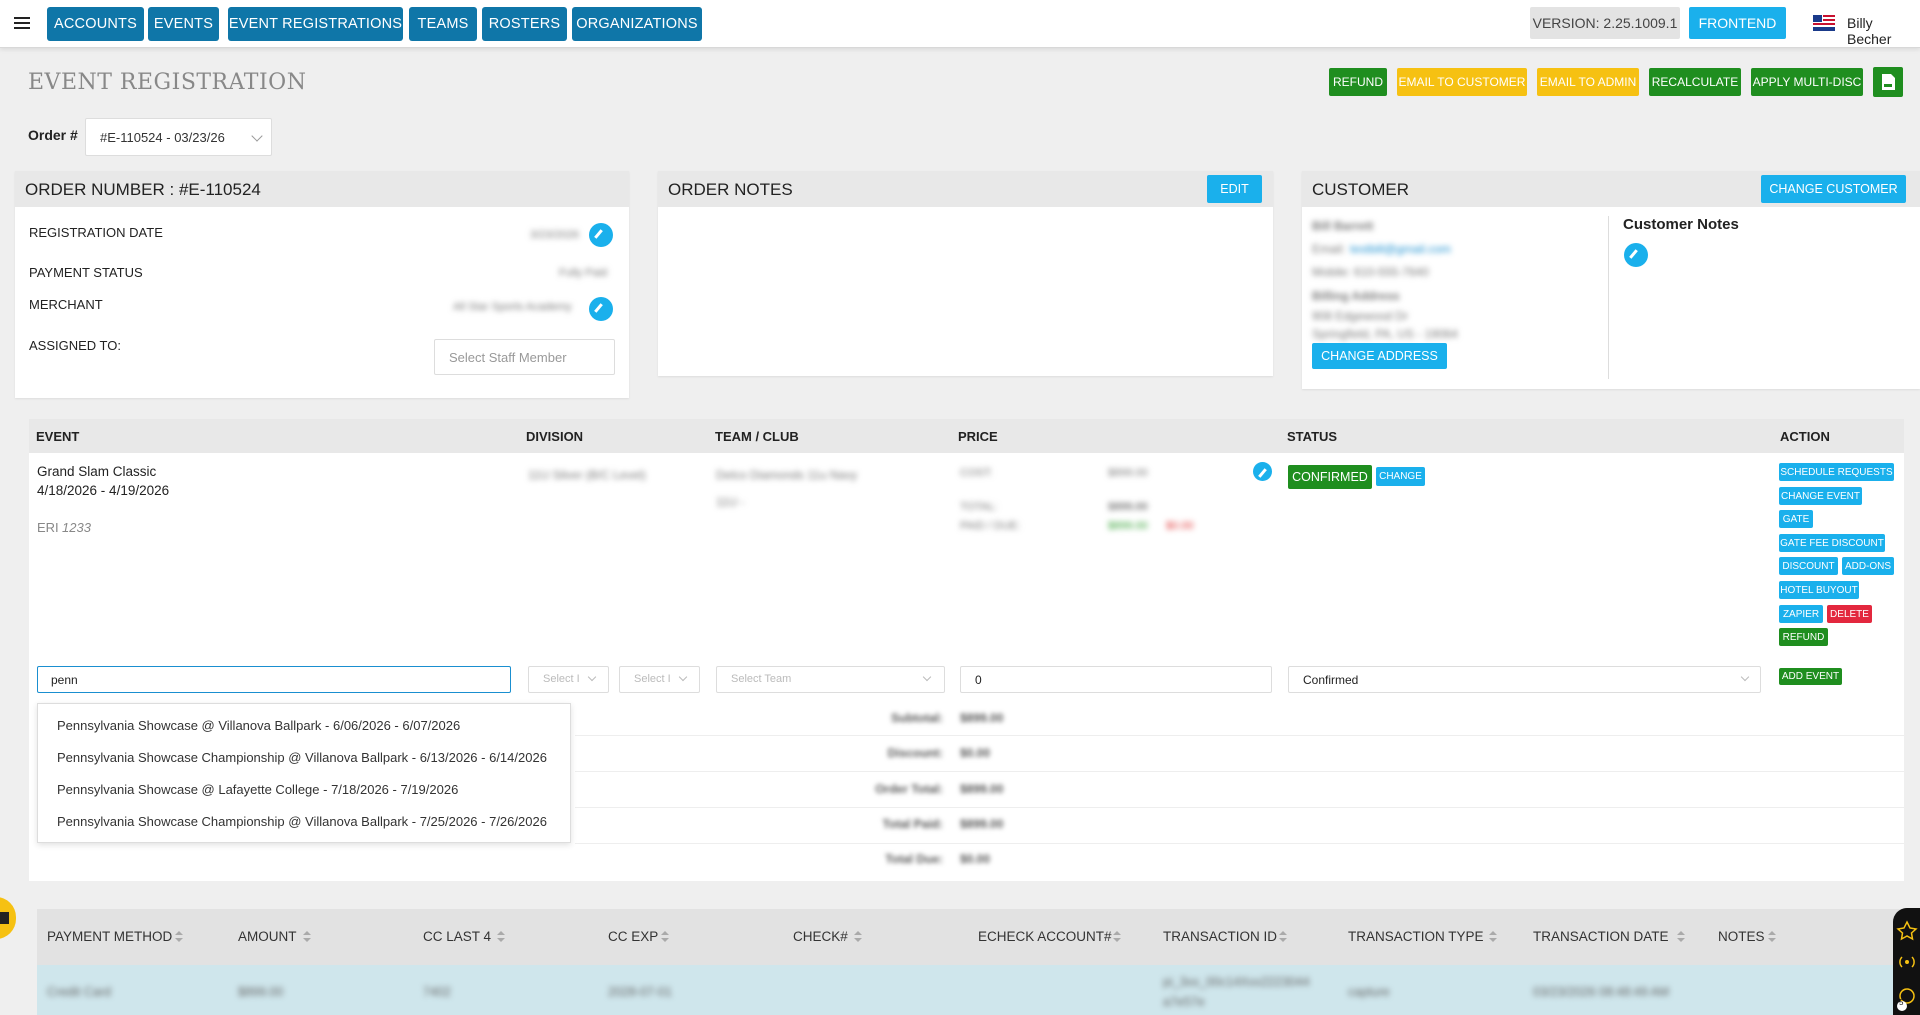  I want to click on help-widget-panel: 5, so click(1906, 961).